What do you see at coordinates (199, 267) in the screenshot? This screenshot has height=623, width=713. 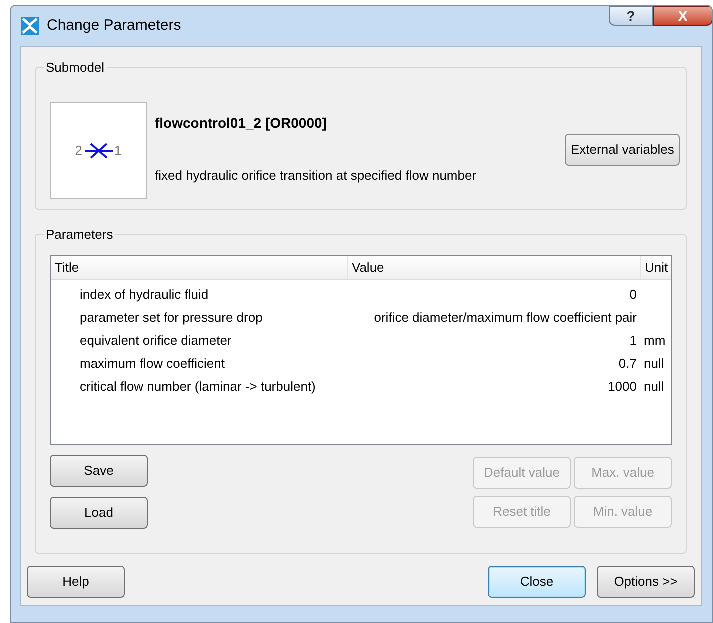 I see `column-header: Title` at bounding box center [199, 267].